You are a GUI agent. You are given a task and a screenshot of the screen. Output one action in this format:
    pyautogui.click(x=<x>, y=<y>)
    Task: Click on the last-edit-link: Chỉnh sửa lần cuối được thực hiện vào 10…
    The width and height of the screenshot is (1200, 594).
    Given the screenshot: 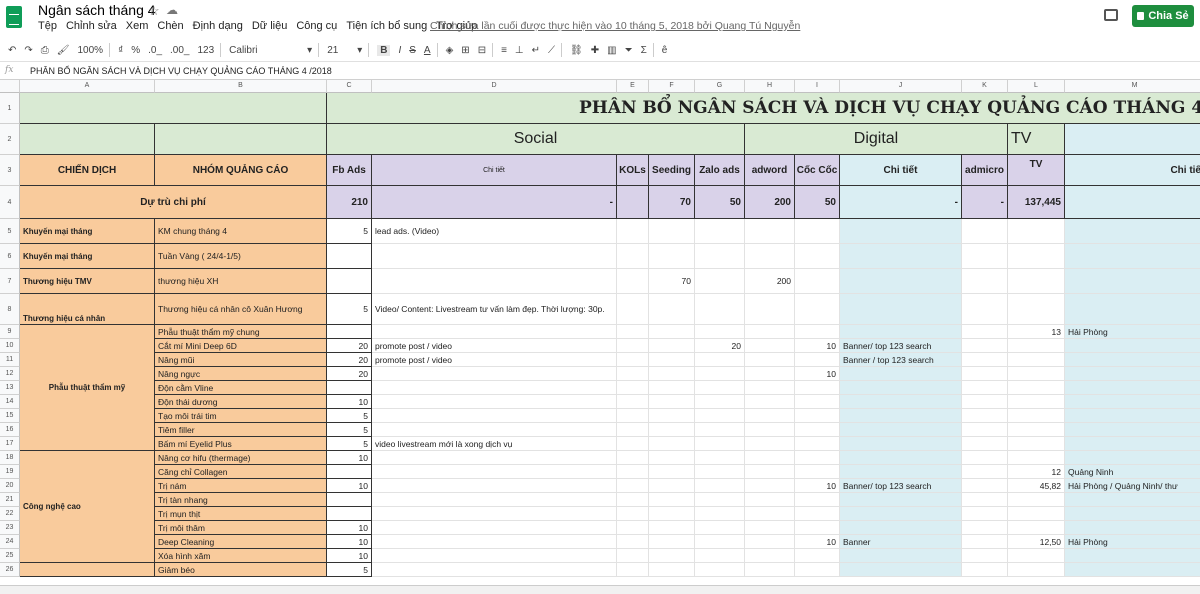 What is the action you would take?
    pyautogui.click(x=615, y=26)
    